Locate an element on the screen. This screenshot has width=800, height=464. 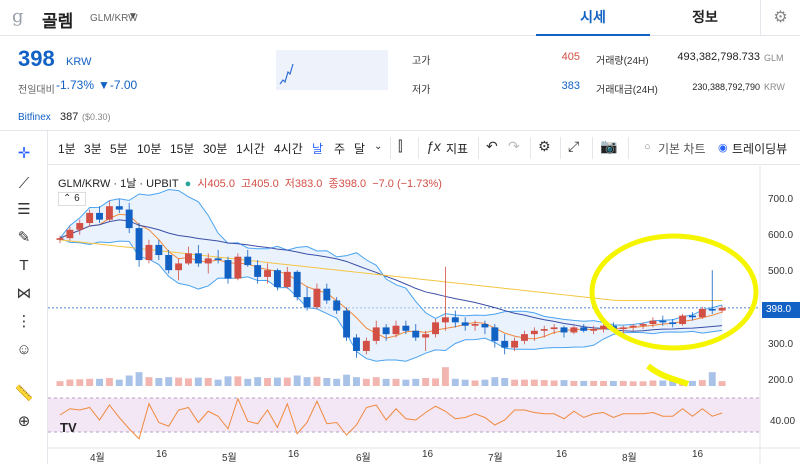
timeframe-week: 주 is located at coordinates (339, 148).